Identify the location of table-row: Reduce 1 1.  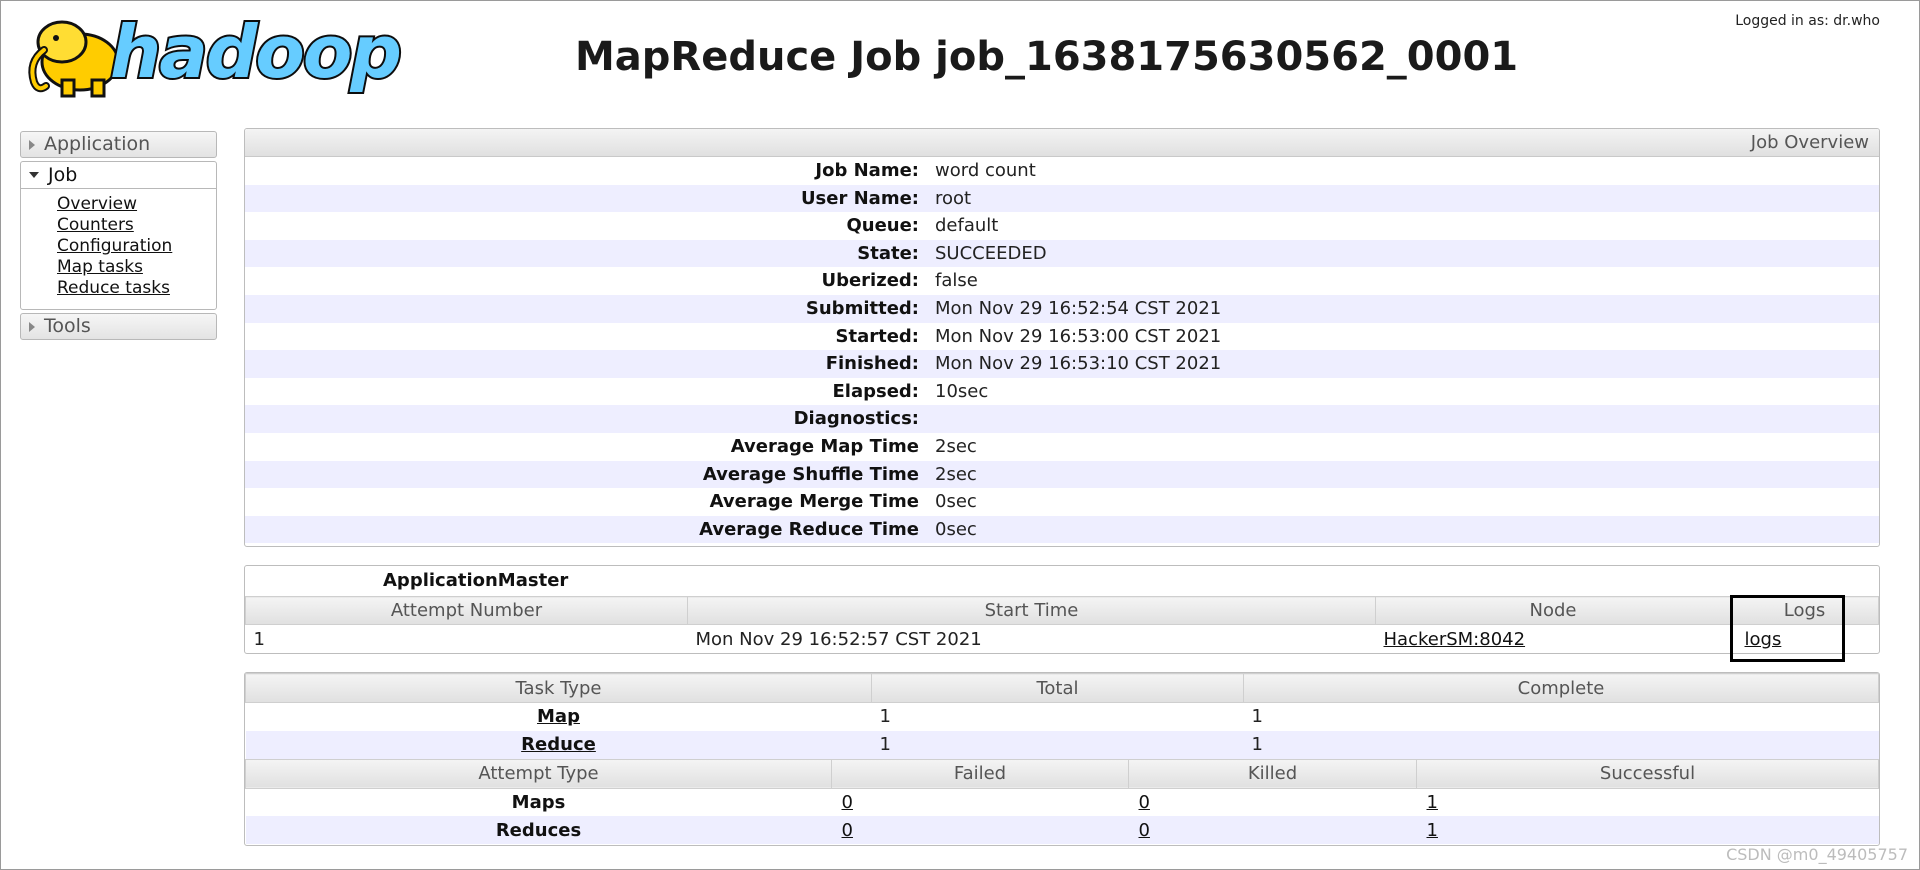
(1062, 744).